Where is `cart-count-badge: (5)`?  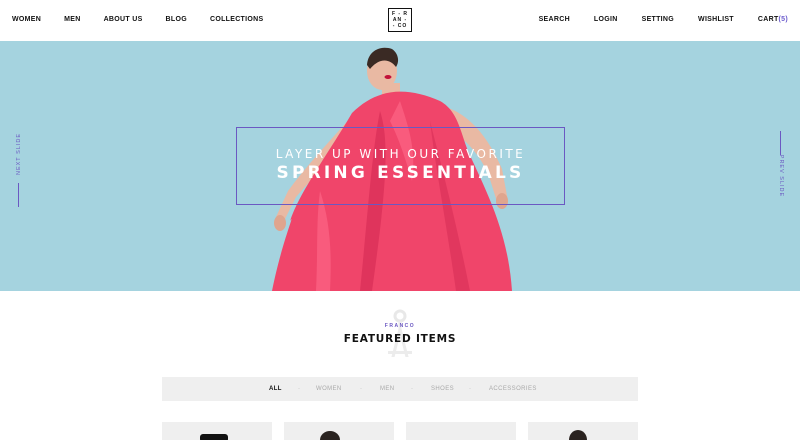 cart-count-badge: (5) is located at coordinates (783, 19).